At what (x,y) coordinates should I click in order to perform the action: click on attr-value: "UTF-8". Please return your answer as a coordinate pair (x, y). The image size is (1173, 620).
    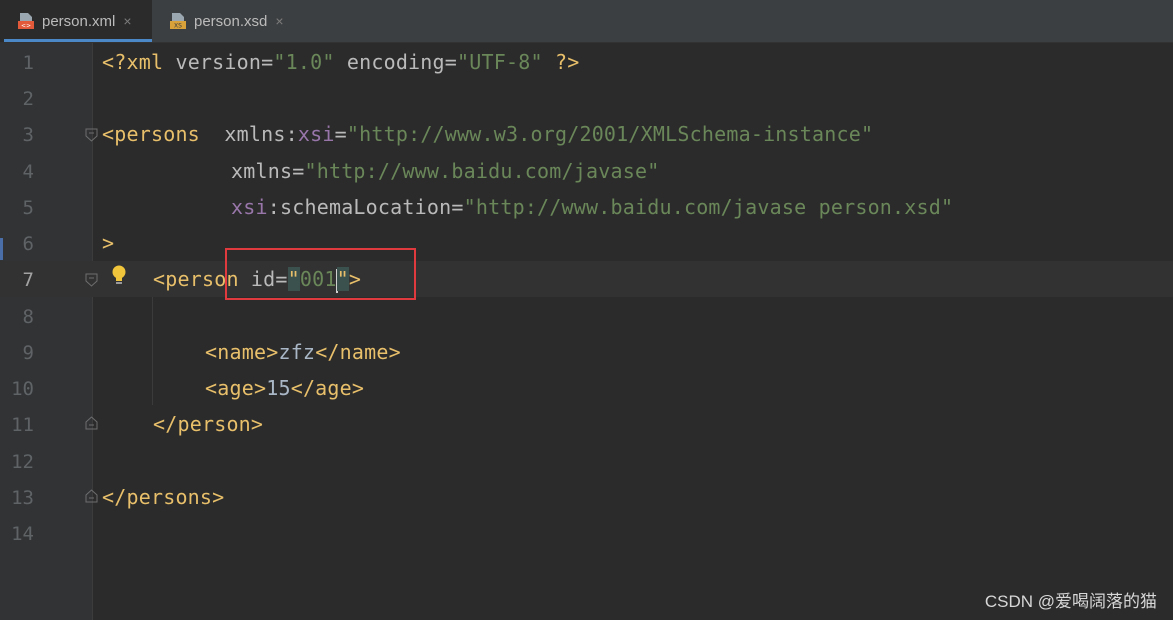
    Looking at the image, I should click on (500, 62).